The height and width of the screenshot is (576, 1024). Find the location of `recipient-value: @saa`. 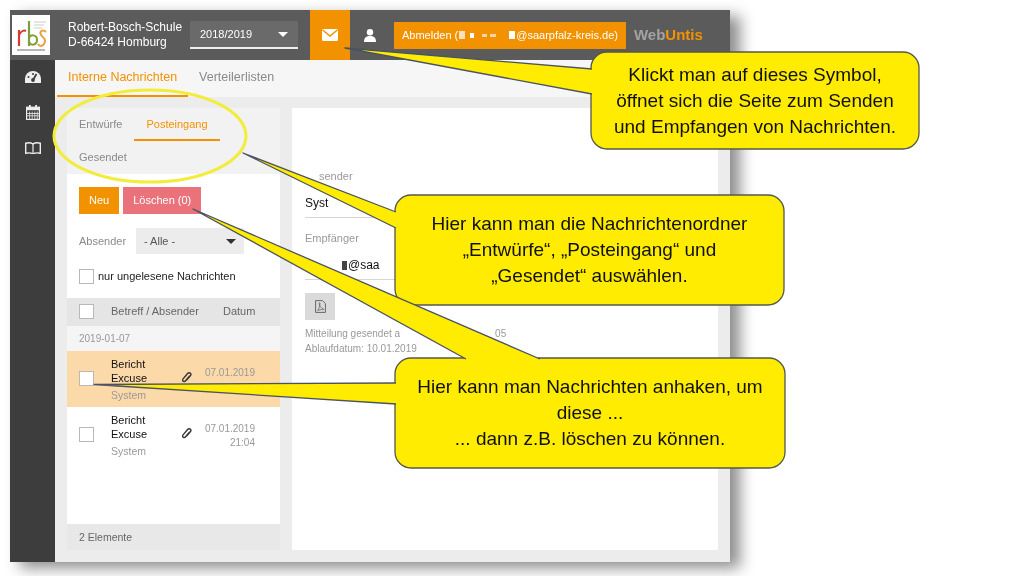

recipient-value: @saa is located at coordinates (364, 265).